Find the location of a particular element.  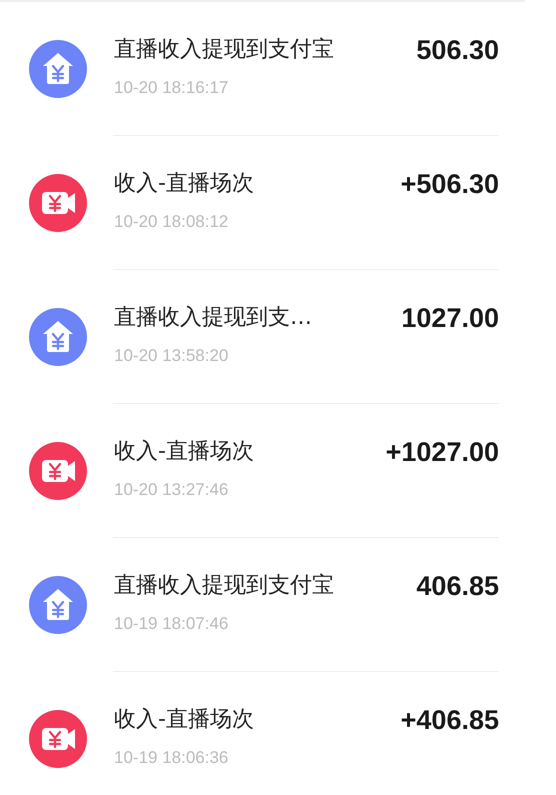

transaction-amount: +406.85 is located at coordinates (449, 720).